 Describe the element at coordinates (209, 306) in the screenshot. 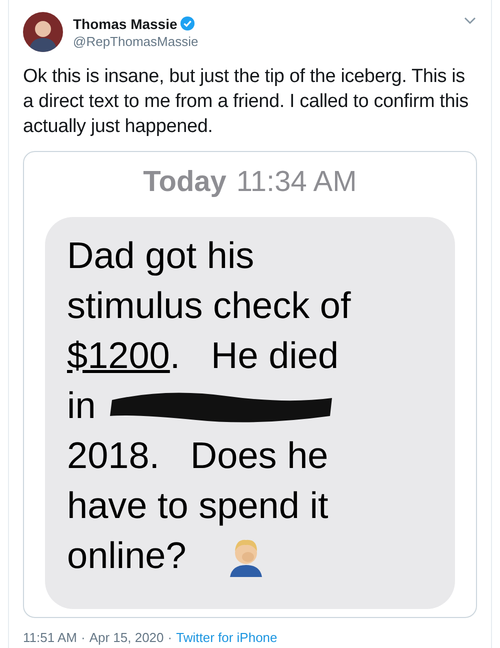

I see `message-text: stimulus check of` at that location.